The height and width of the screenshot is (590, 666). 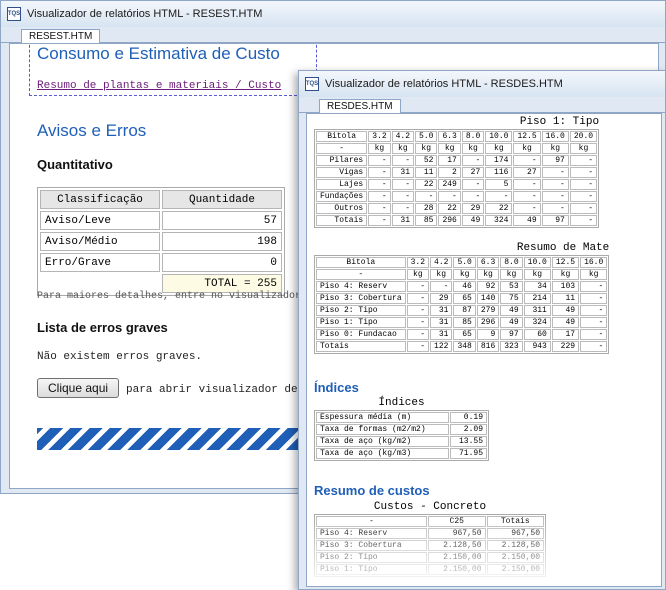 I want to click on table-row: Espessura média (m) 0.19, so click(x=401, y=417).